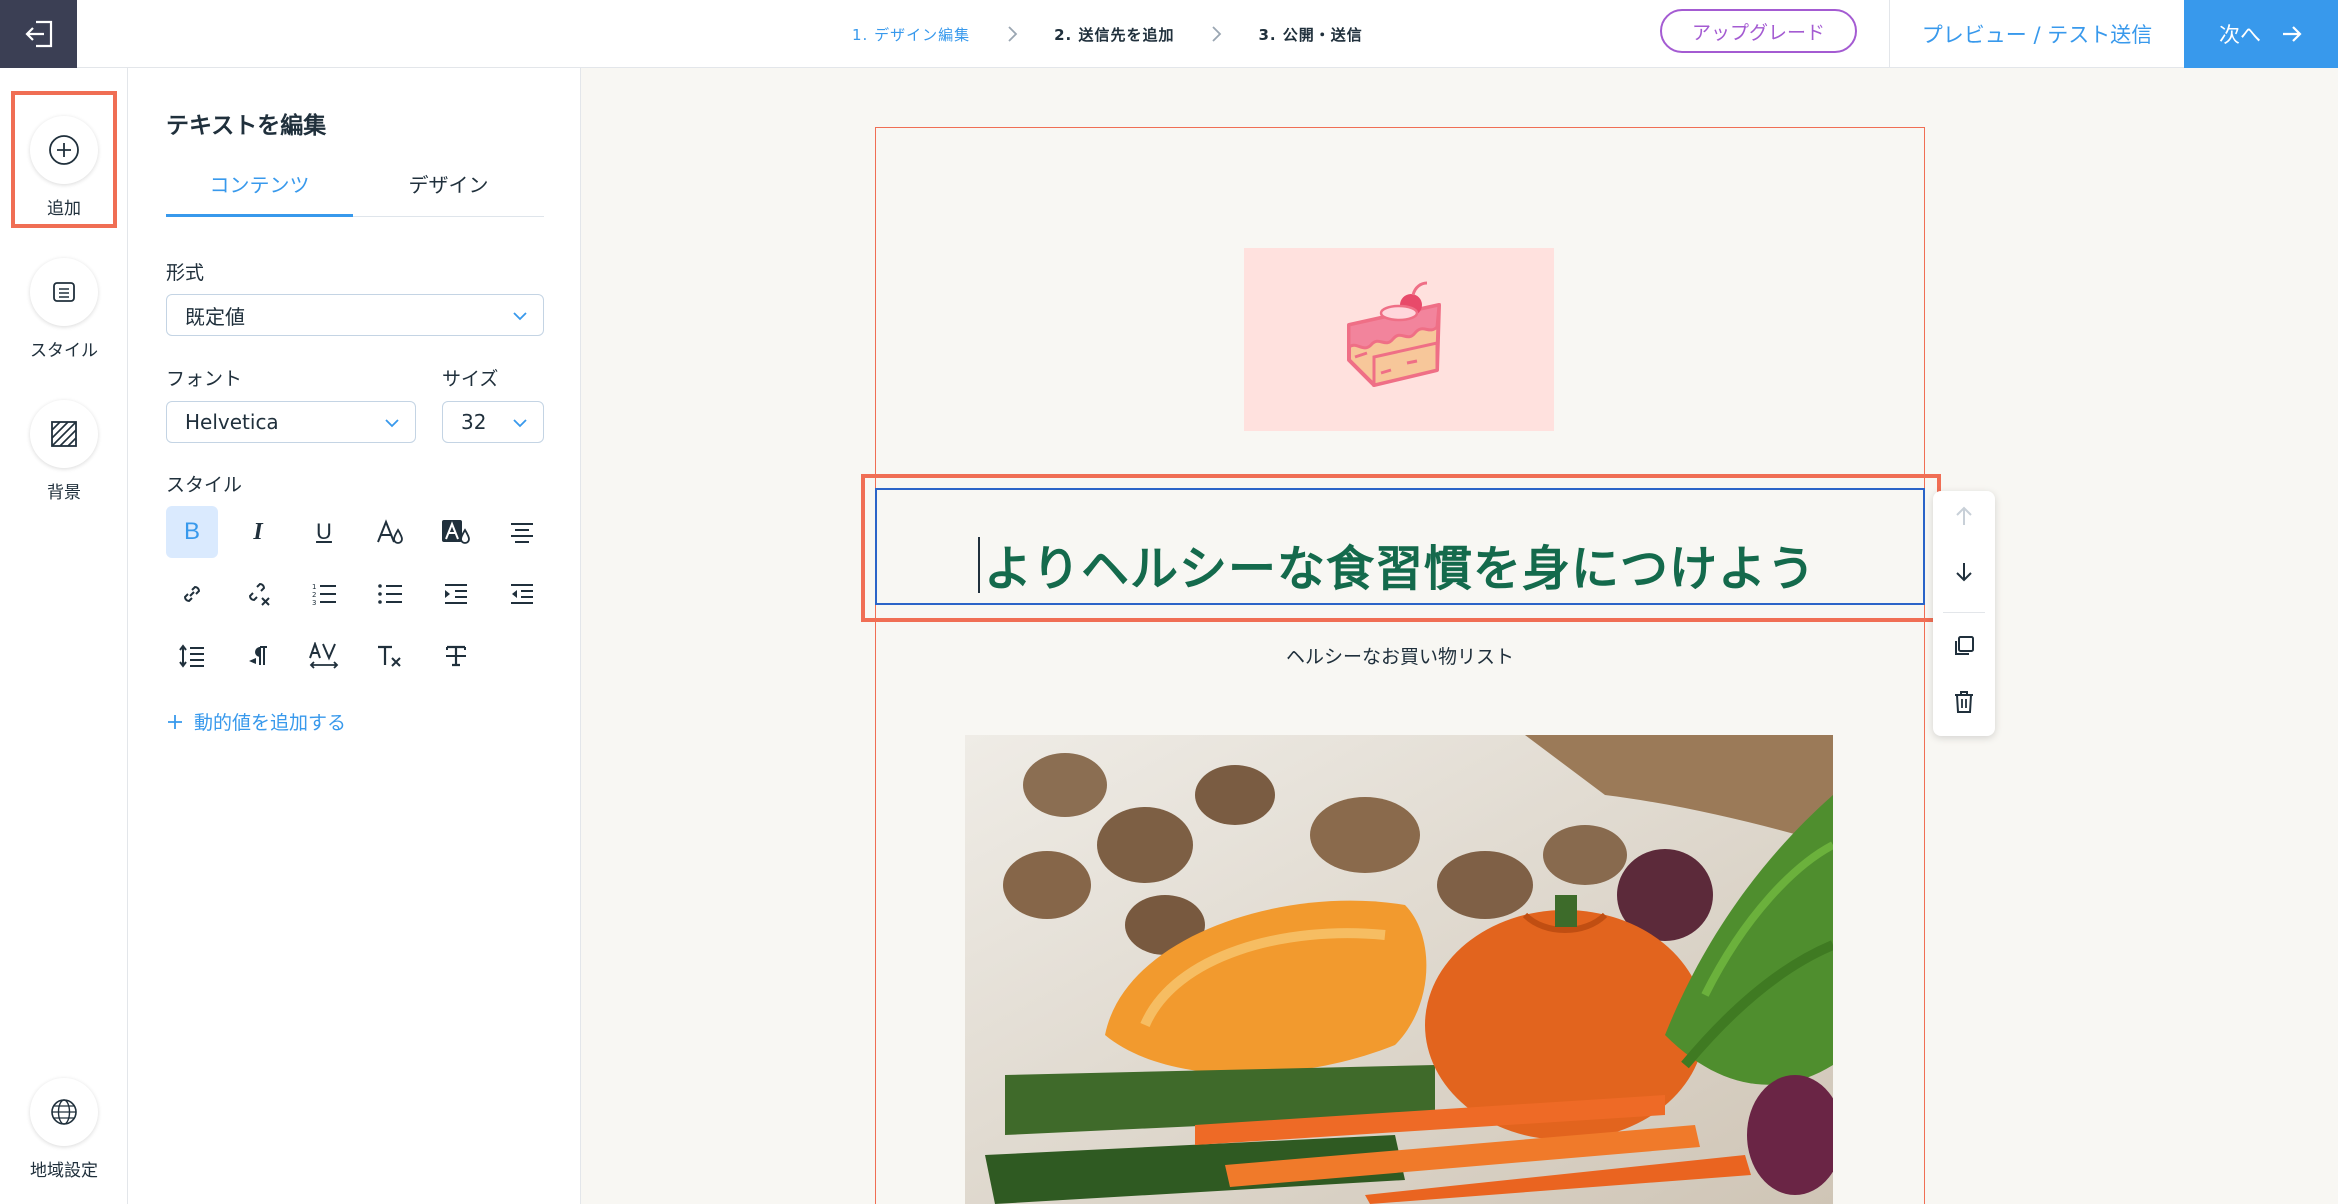  I want to click on letter-spacing-button, so click(324, 656).